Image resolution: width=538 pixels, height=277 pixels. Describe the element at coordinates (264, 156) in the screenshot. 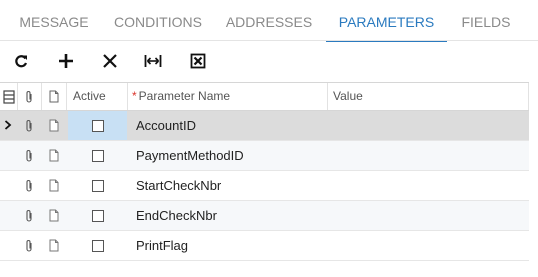

I see `table-row: PaymentMethodID` at that location.